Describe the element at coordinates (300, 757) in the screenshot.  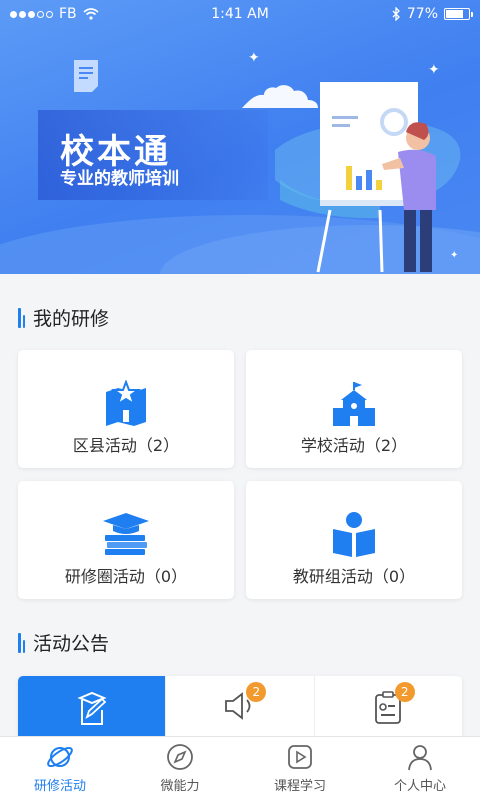
I see `play-icon` at that location.